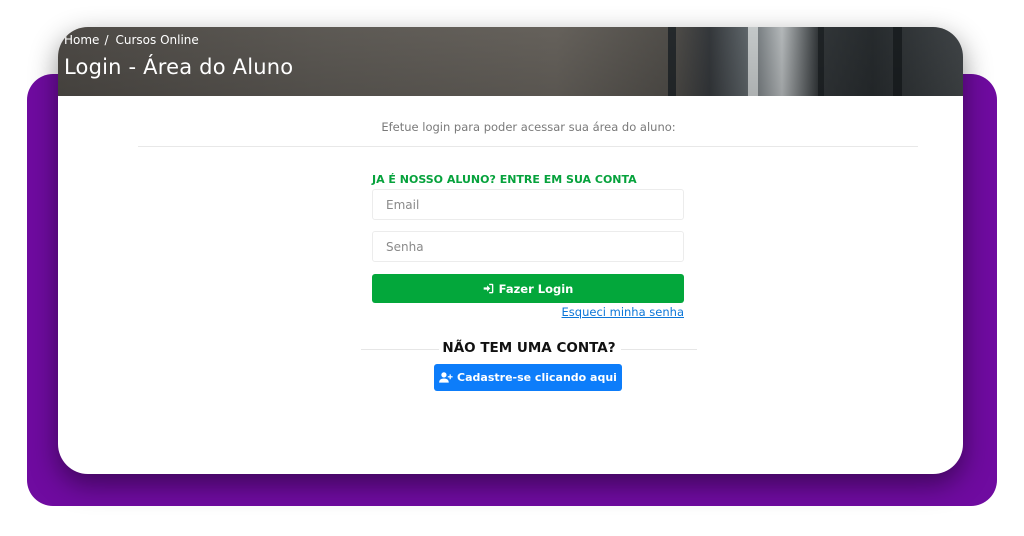 The height and width of the screenshot is (536, 1024). What do you see at coordinates (659, 349) in the screenshot?
I see `divider-right` at bounding box center [659, 349].